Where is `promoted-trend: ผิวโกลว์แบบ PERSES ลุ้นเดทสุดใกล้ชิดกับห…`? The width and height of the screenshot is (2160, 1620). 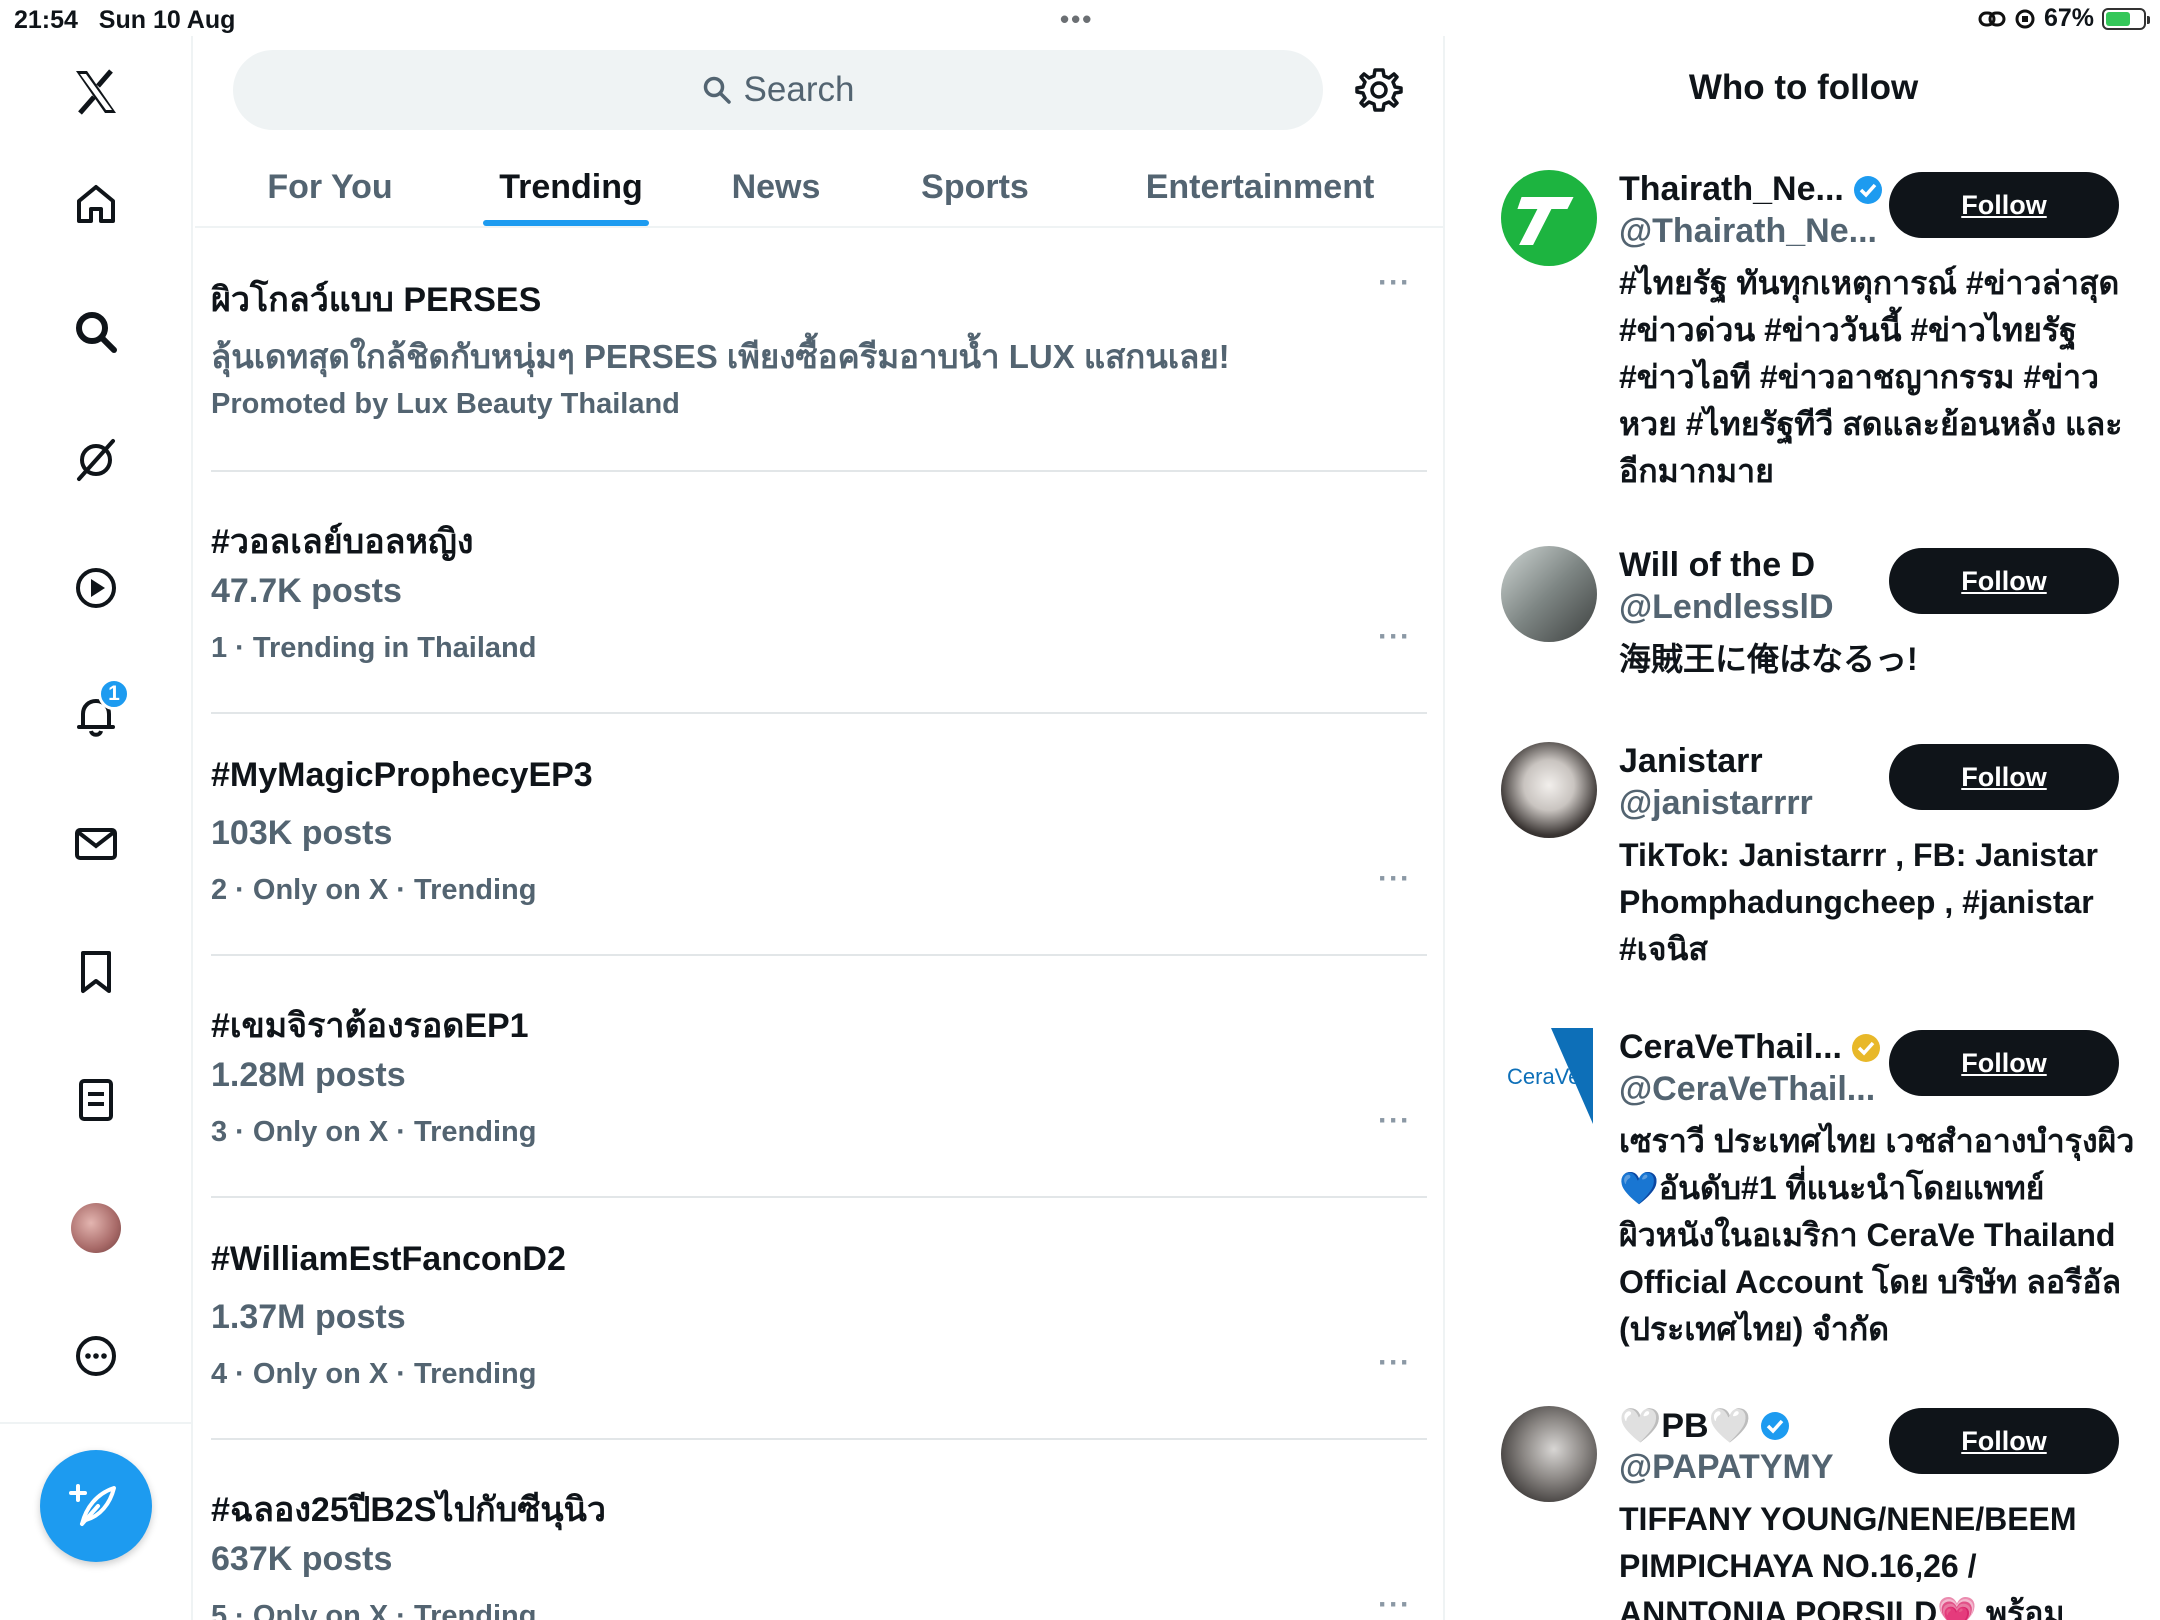
promoted-trend: ผิวโกลว์แบบ PERSES ลุ้นเดทสุดใกล้ชิดกับห… is located at coordinates (819, 351).